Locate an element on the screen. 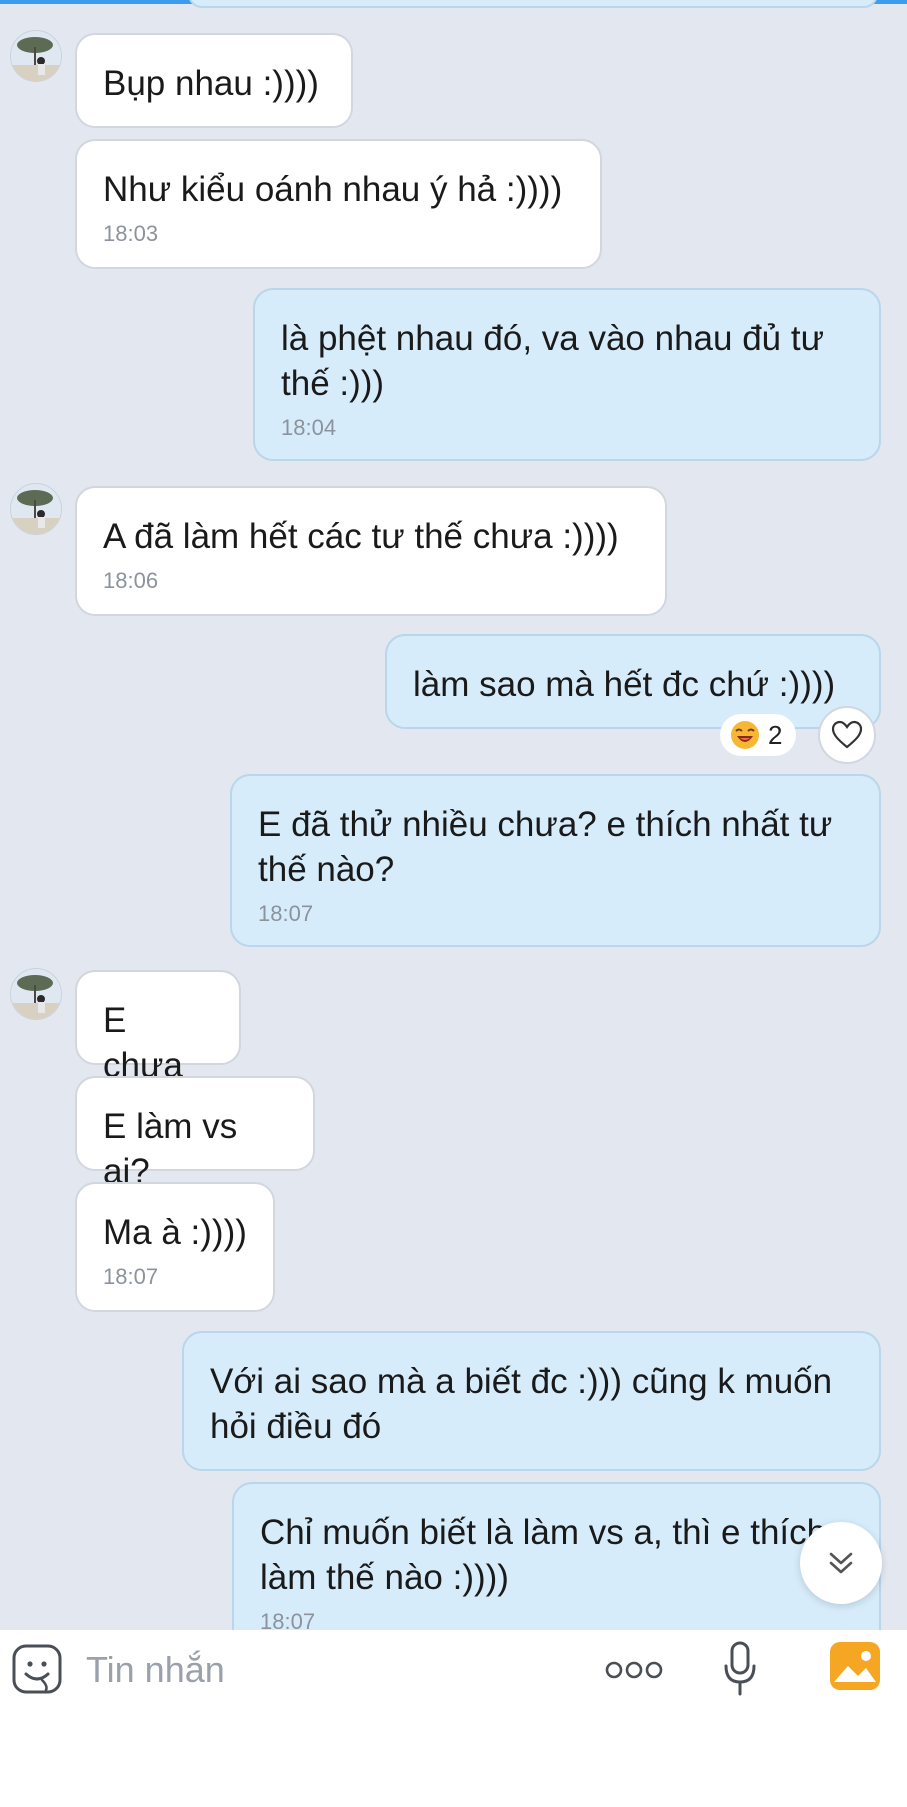  message-bubble-outgoing: làm sao mà hết đc chứ :)))) is located at coordinates (633, 681).